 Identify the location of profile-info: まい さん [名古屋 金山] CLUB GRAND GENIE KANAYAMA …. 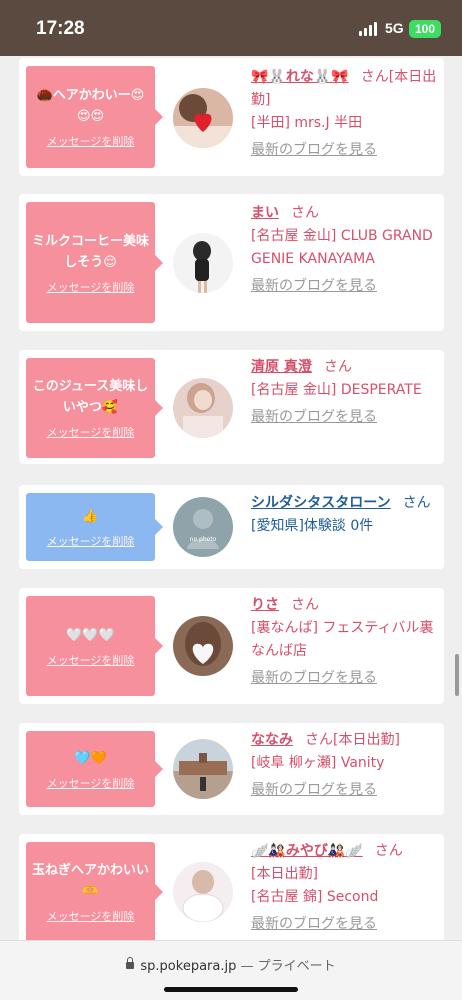
(345, 250).